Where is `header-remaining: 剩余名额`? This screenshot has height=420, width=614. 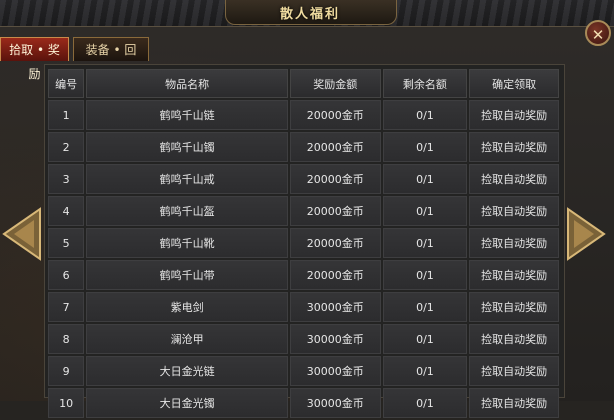 header-remaining: 剩余名额 is located at coordinates (425, 83).